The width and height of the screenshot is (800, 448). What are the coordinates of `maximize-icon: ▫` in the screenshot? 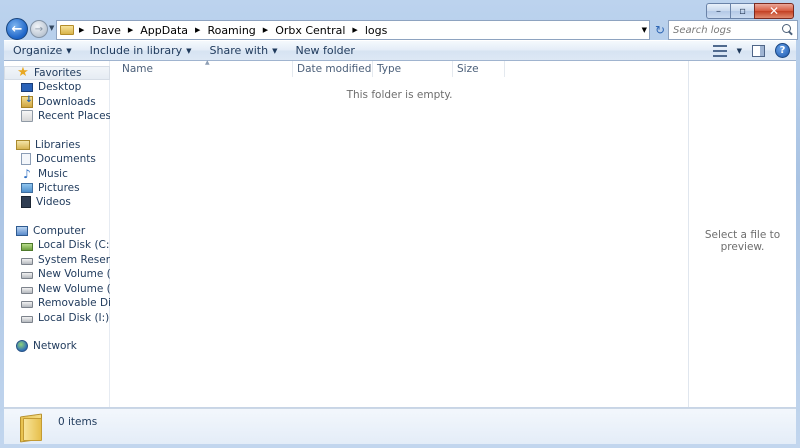 It's located at (742, 11).